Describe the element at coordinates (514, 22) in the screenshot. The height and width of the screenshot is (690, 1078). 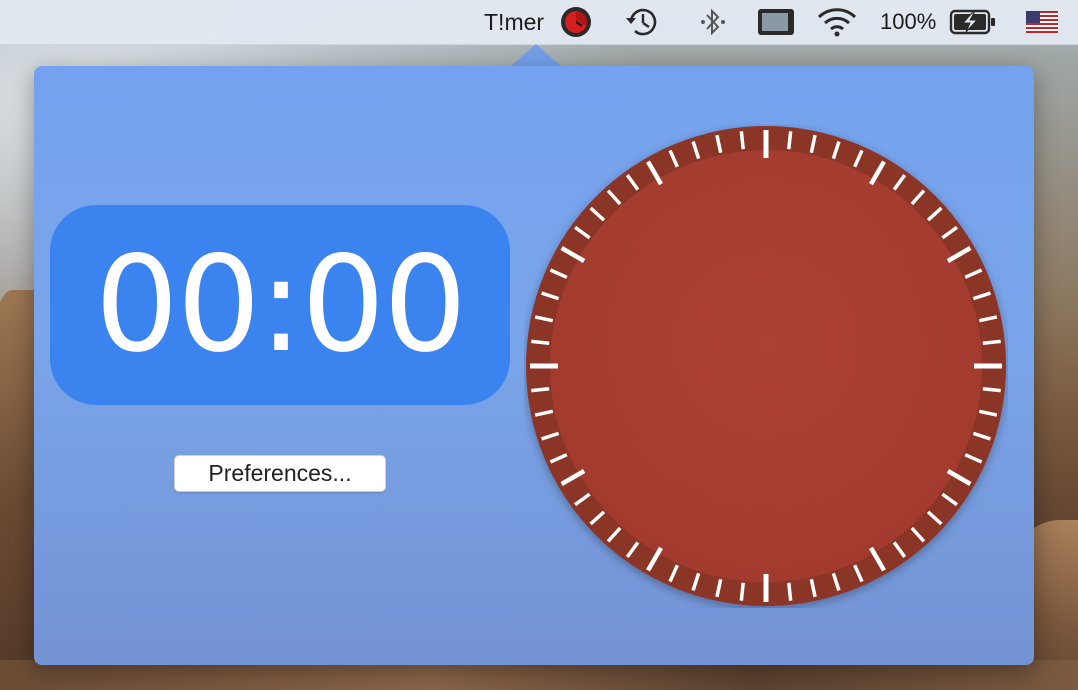
I see `timer-menu-title: T!mer` at that location.